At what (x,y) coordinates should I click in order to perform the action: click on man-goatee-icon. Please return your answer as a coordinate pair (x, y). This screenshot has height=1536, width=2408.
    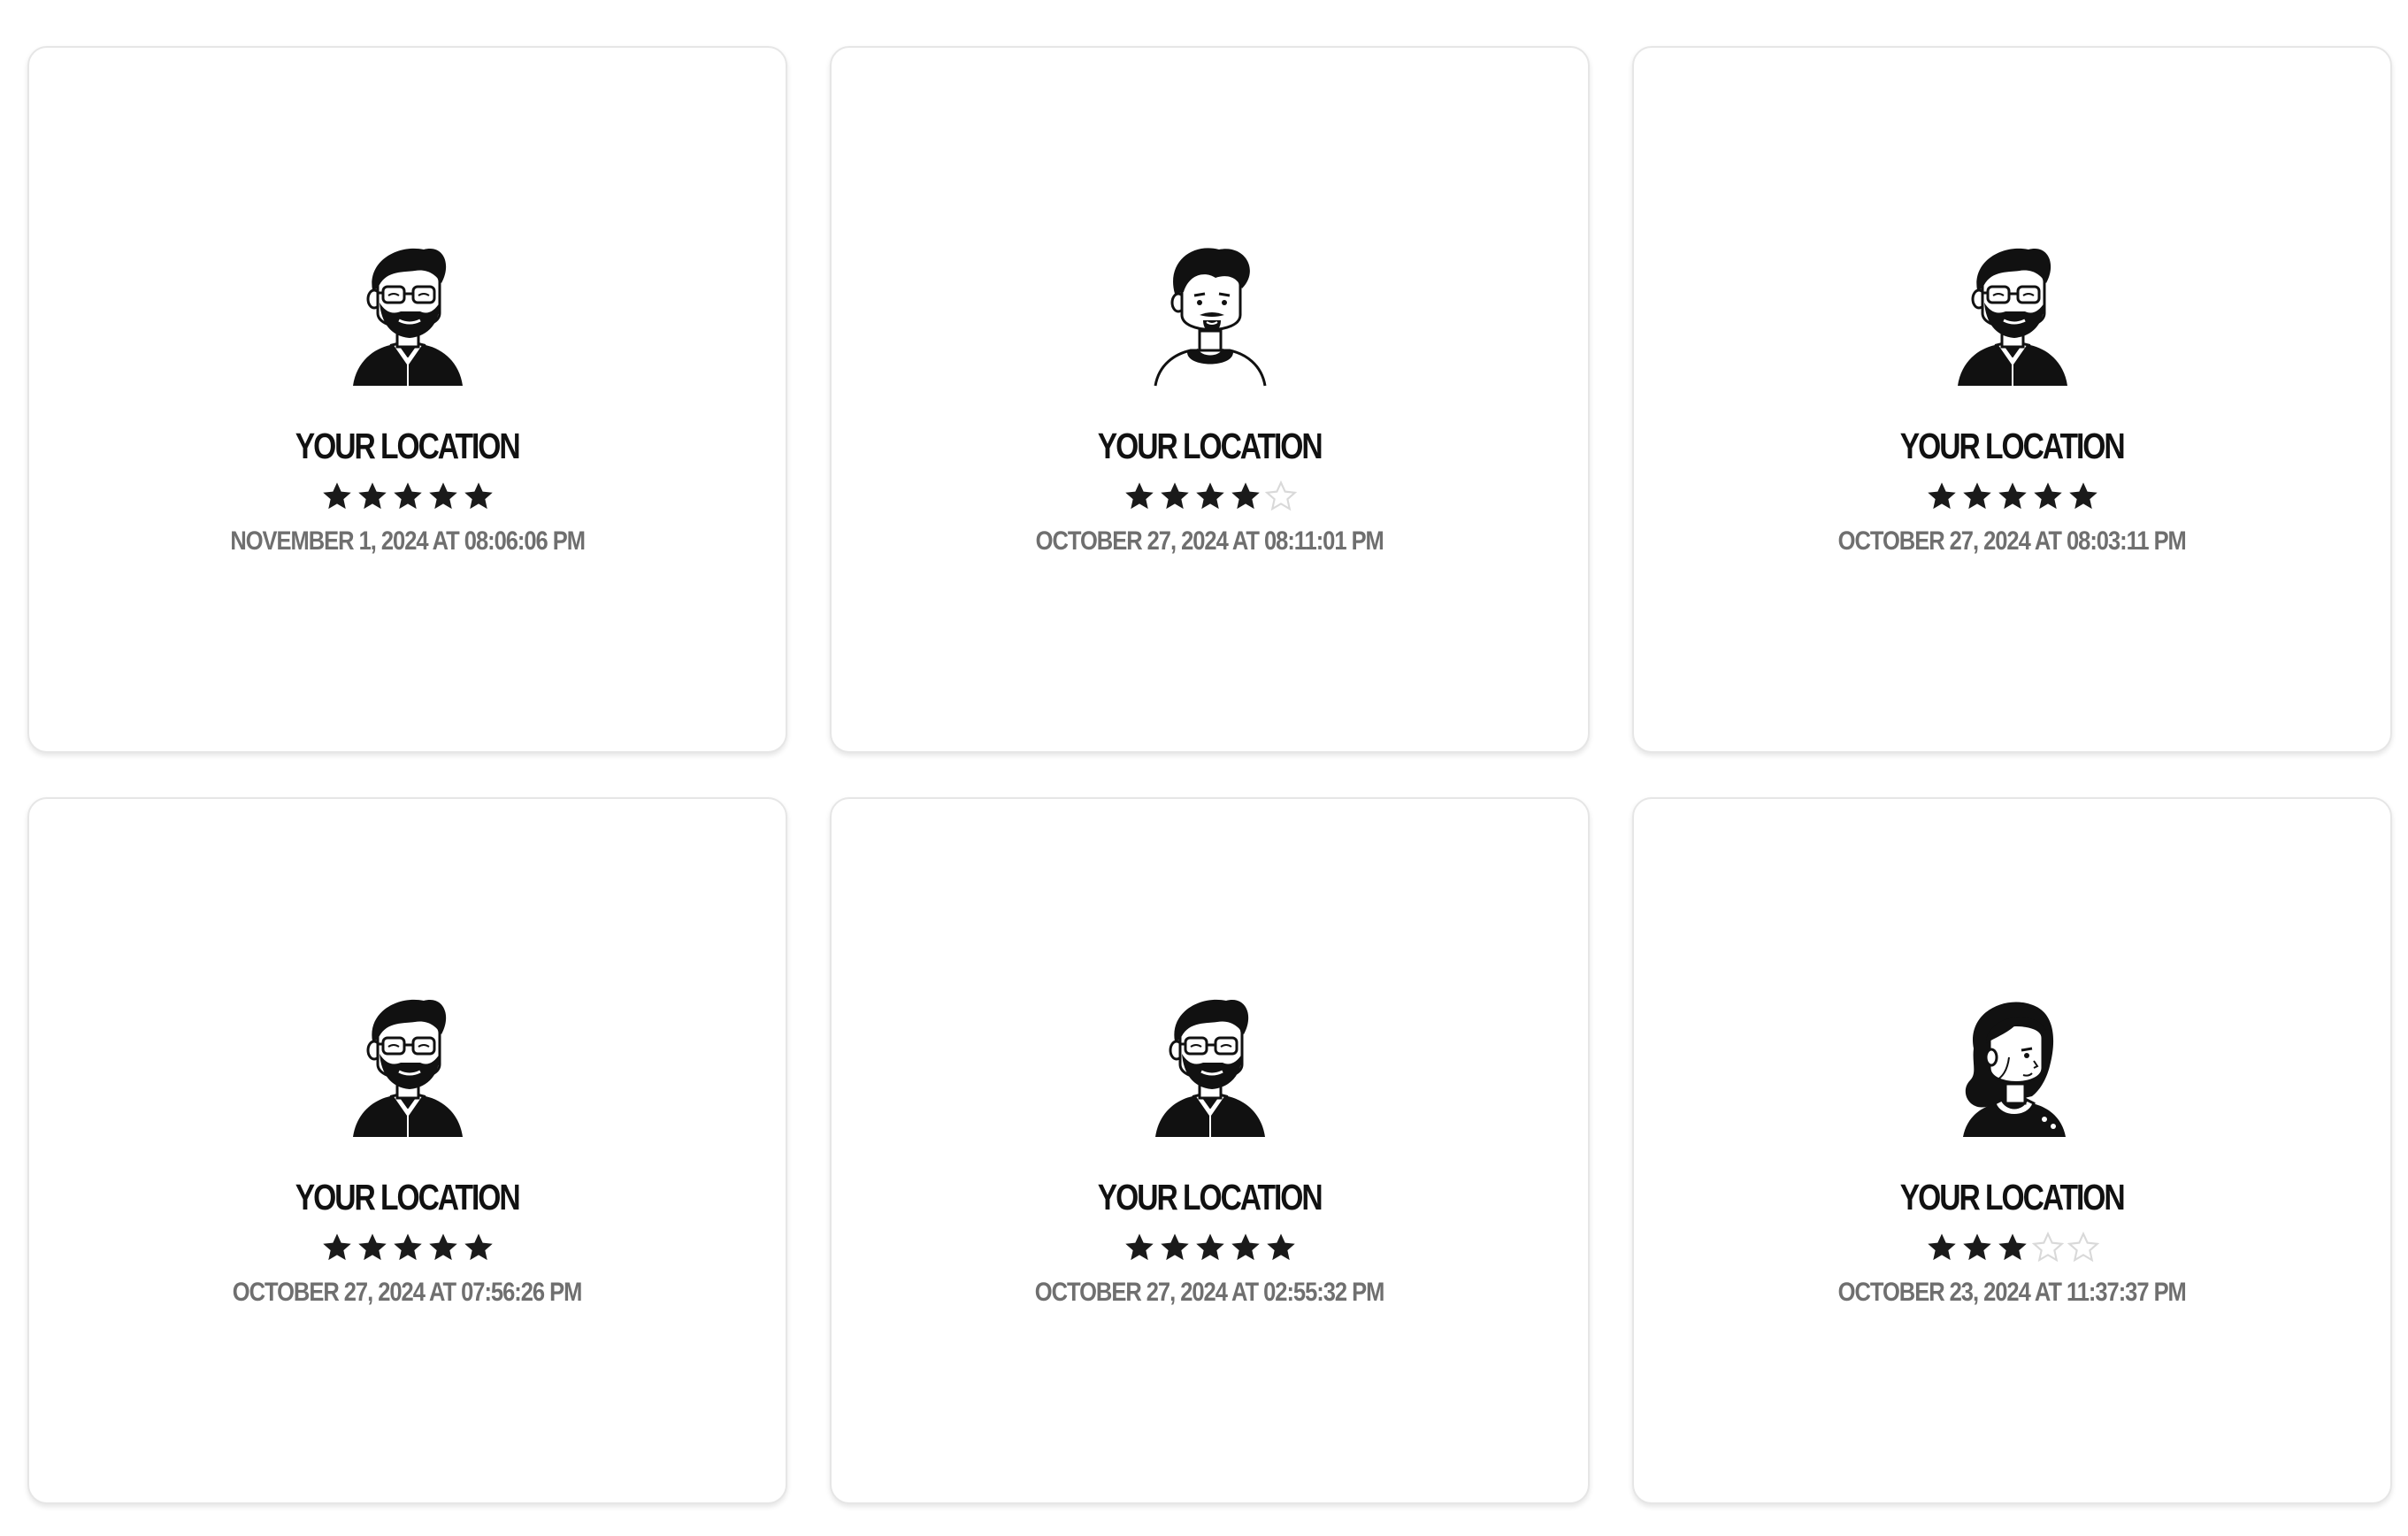
    Looking at the image, I should click on (1210, 336).